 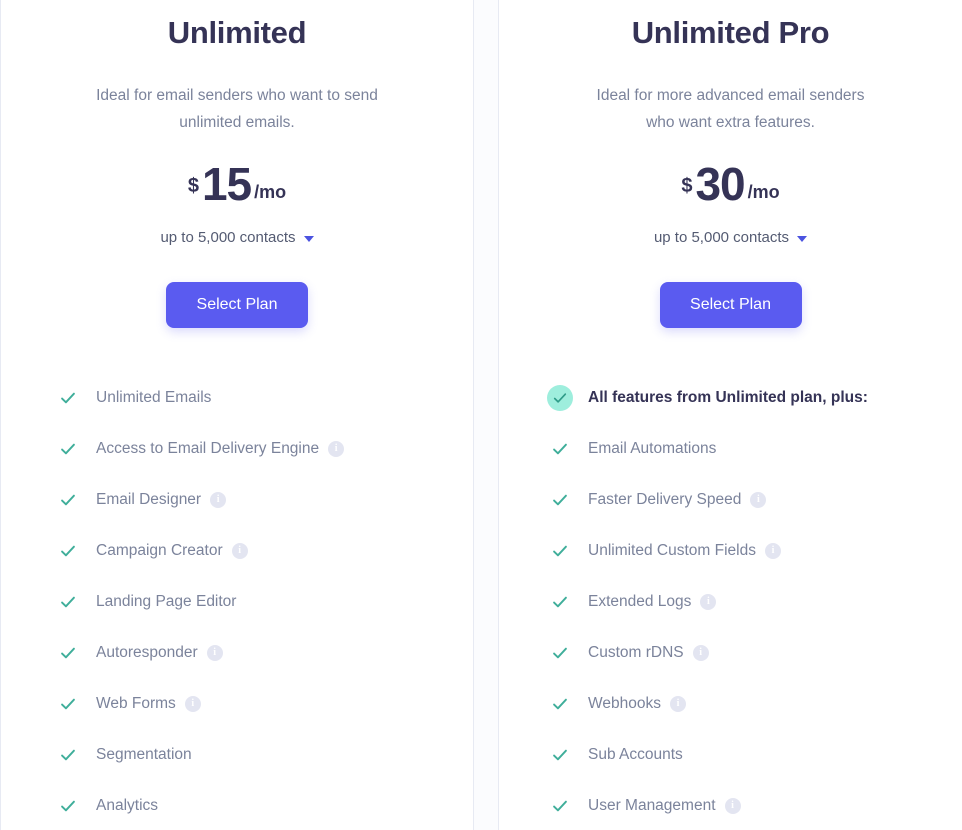 I want to click on feature-row: User Management i, so click(x=746, y=805).